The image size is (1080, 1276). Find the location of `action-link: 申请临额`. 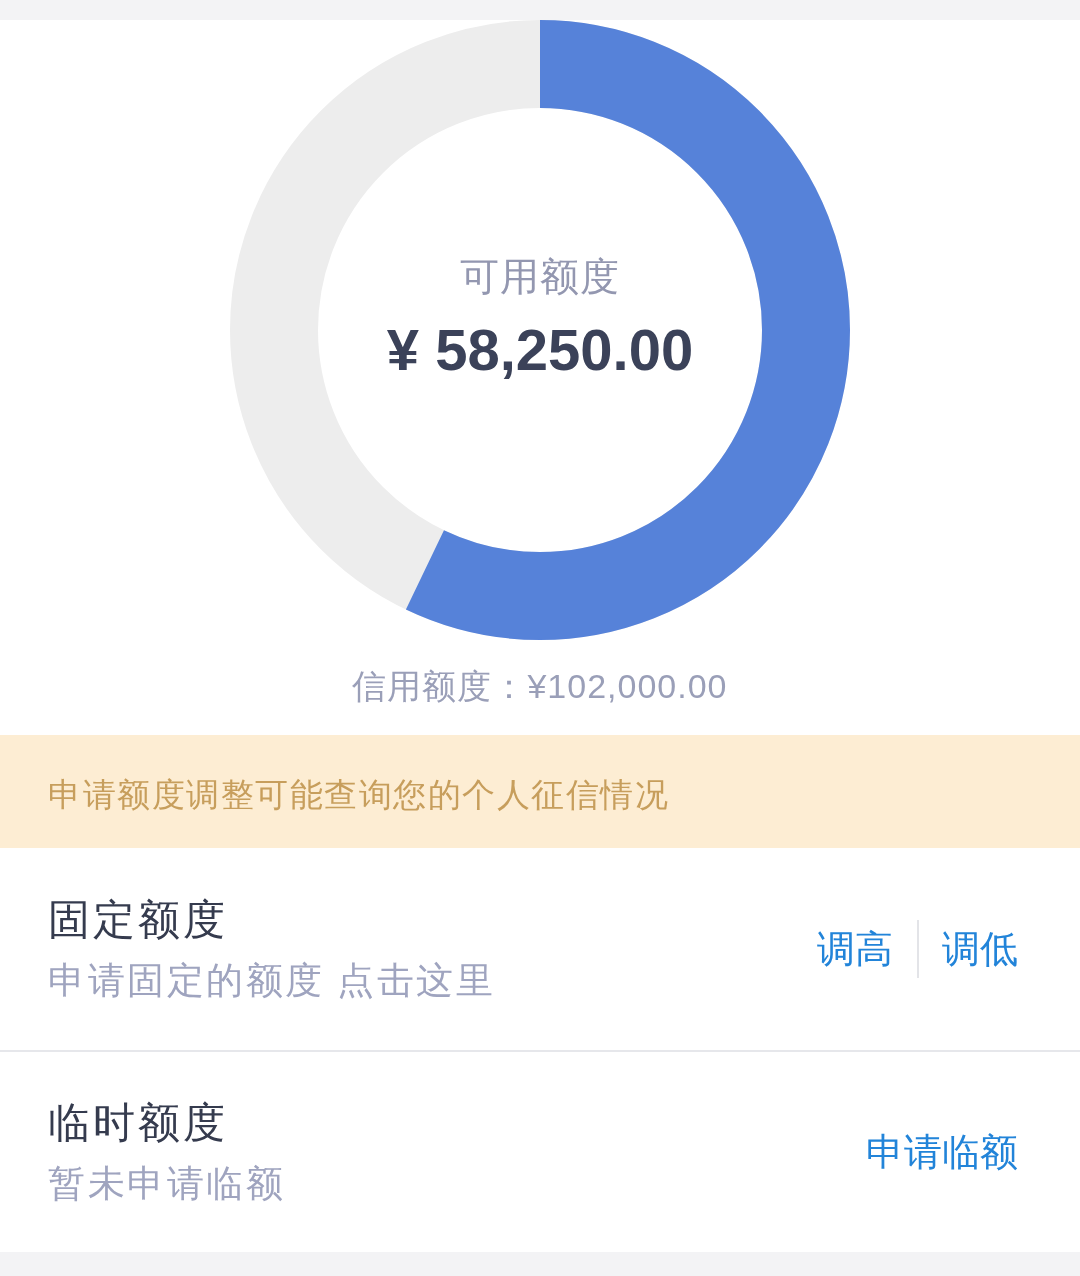

action-link: 申请临额 is located at coordinates (942, 1152).